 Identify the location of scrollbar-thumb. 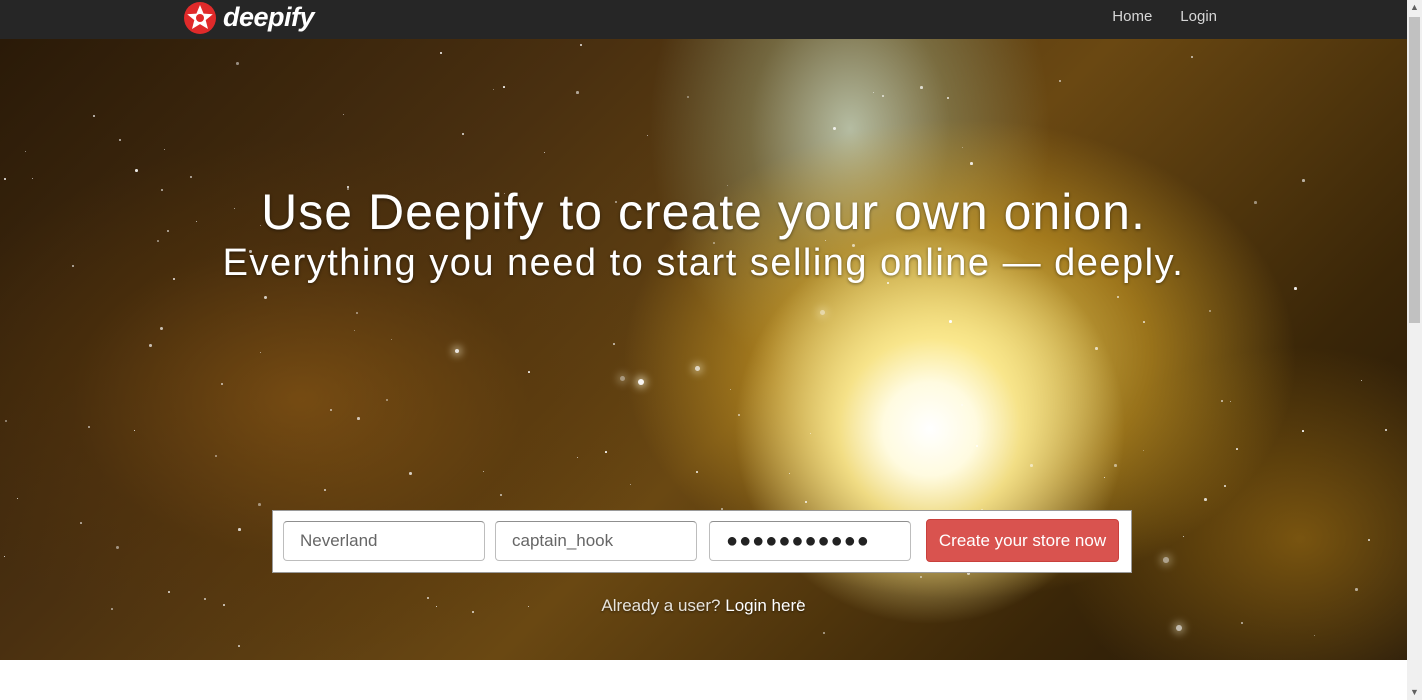
(1414, 170).